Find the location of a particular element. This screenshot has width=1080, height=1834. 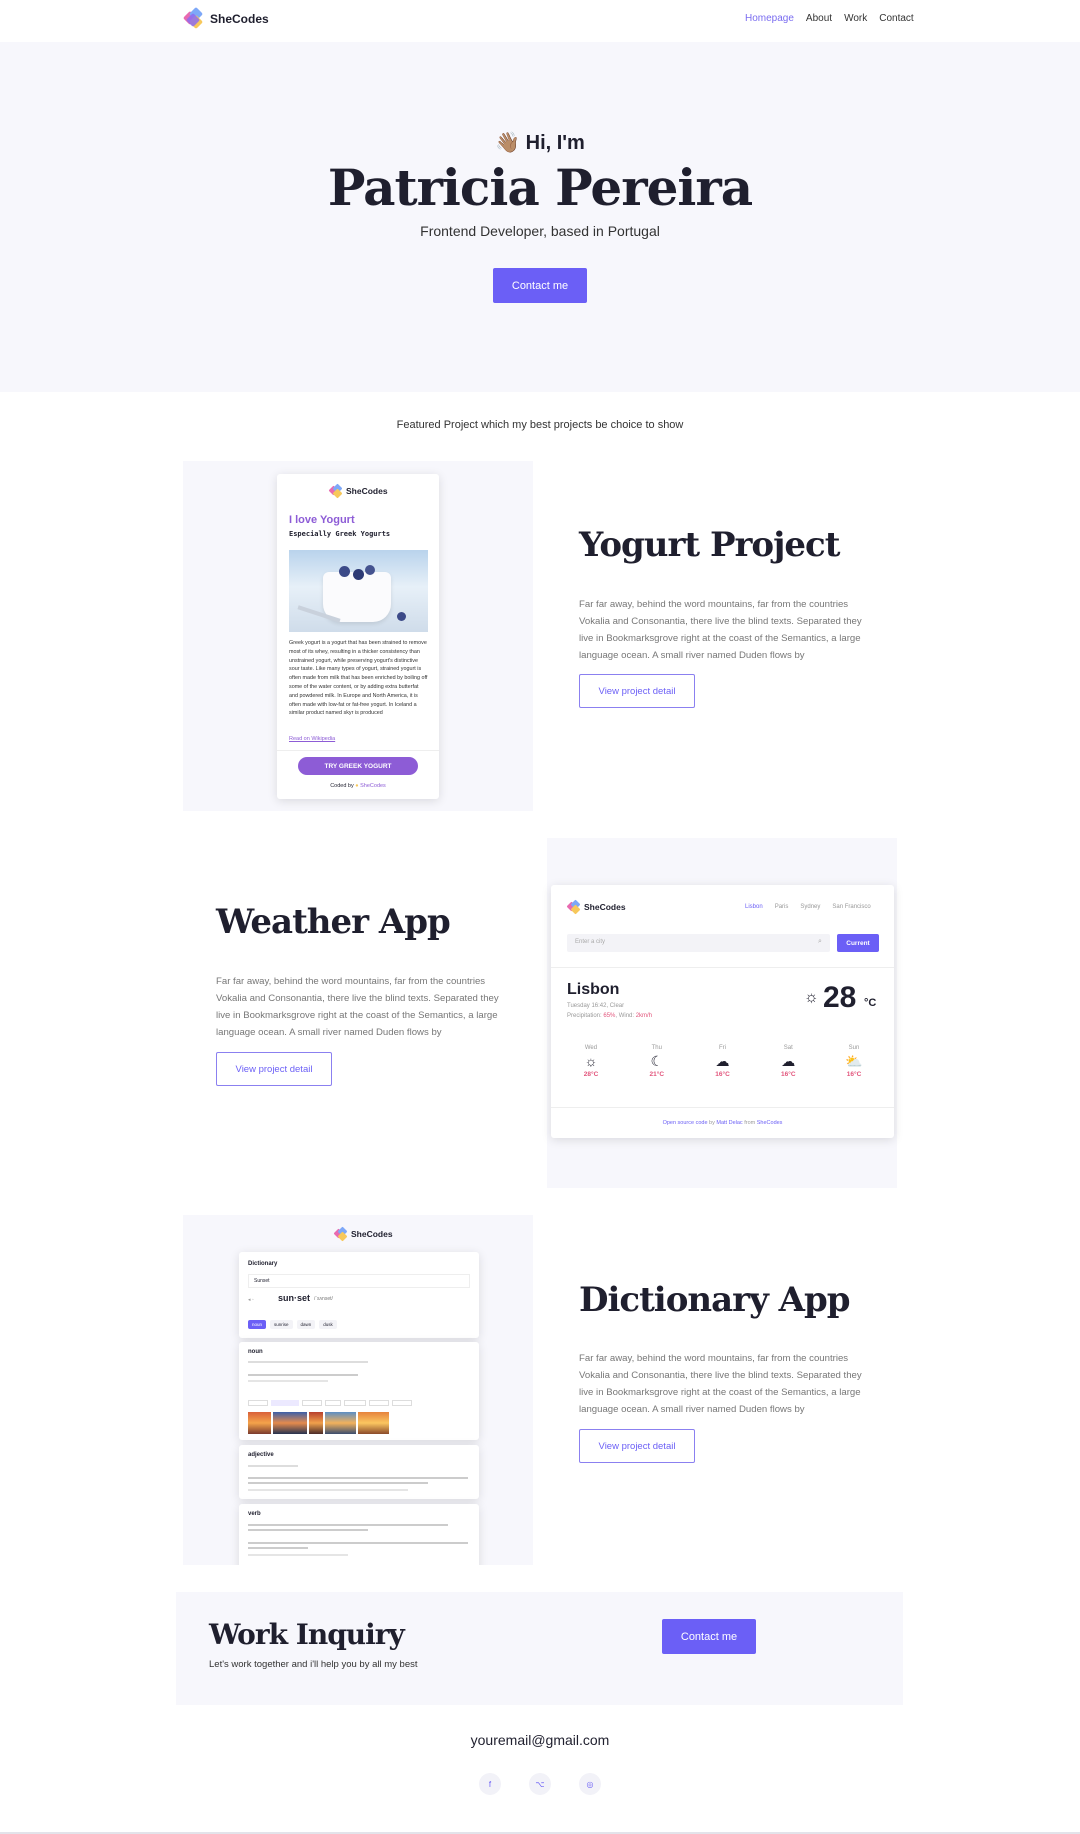

yogurt-footer: Coded by ● SheCodes is located at coordinates (358, 786).